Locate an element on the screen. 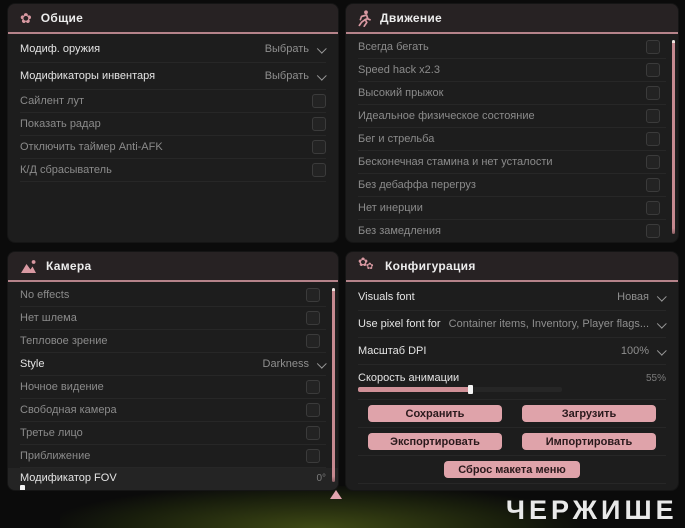 Image resolution: width=685 pixels, height=528 pixels. row-label: Speed hack x2.3 is located at coordinates (399, 70).